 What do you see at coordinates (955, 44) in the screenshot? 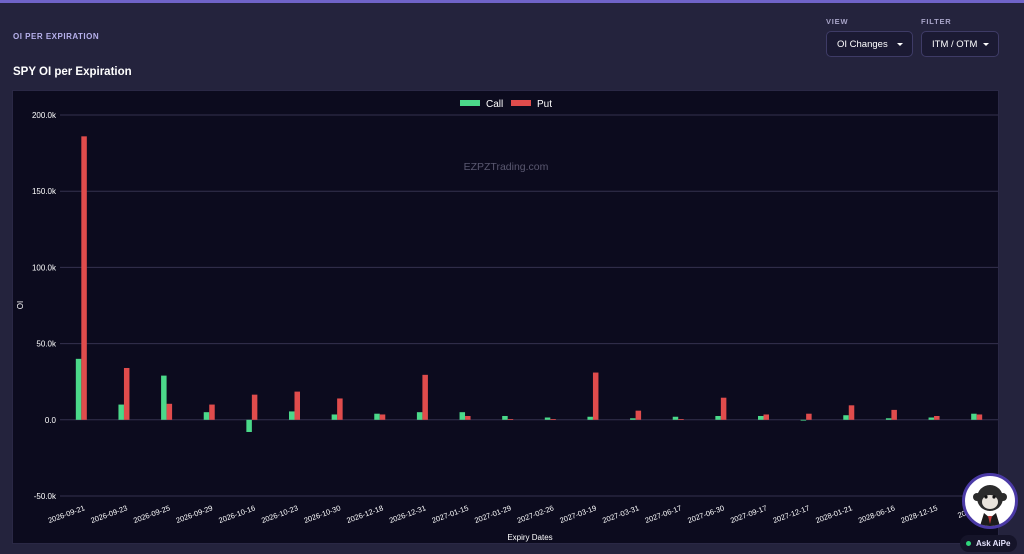
I see `filter-select-value: ITM / OTM` at bounding box center [955, 44].